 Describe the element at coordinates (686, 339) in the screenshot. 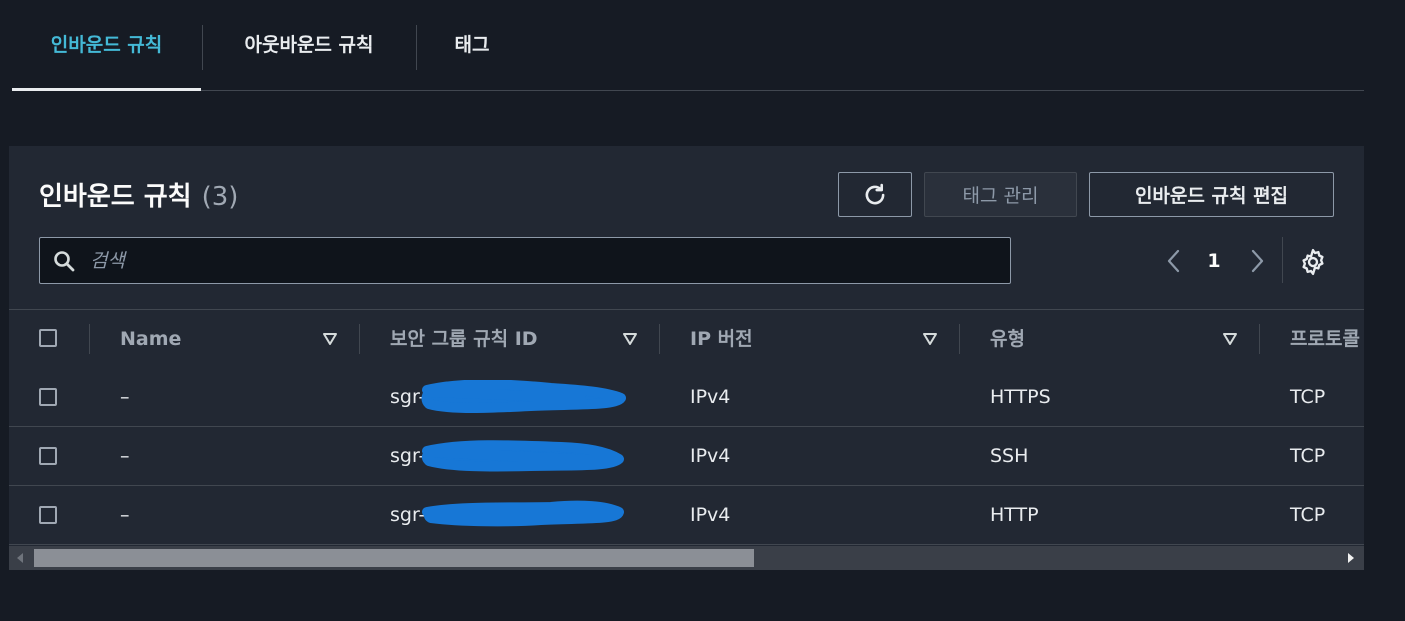

I see `table-header: Name 보안 그룹 규칙 ID IP 버전 유형 프로토콜` at that location.